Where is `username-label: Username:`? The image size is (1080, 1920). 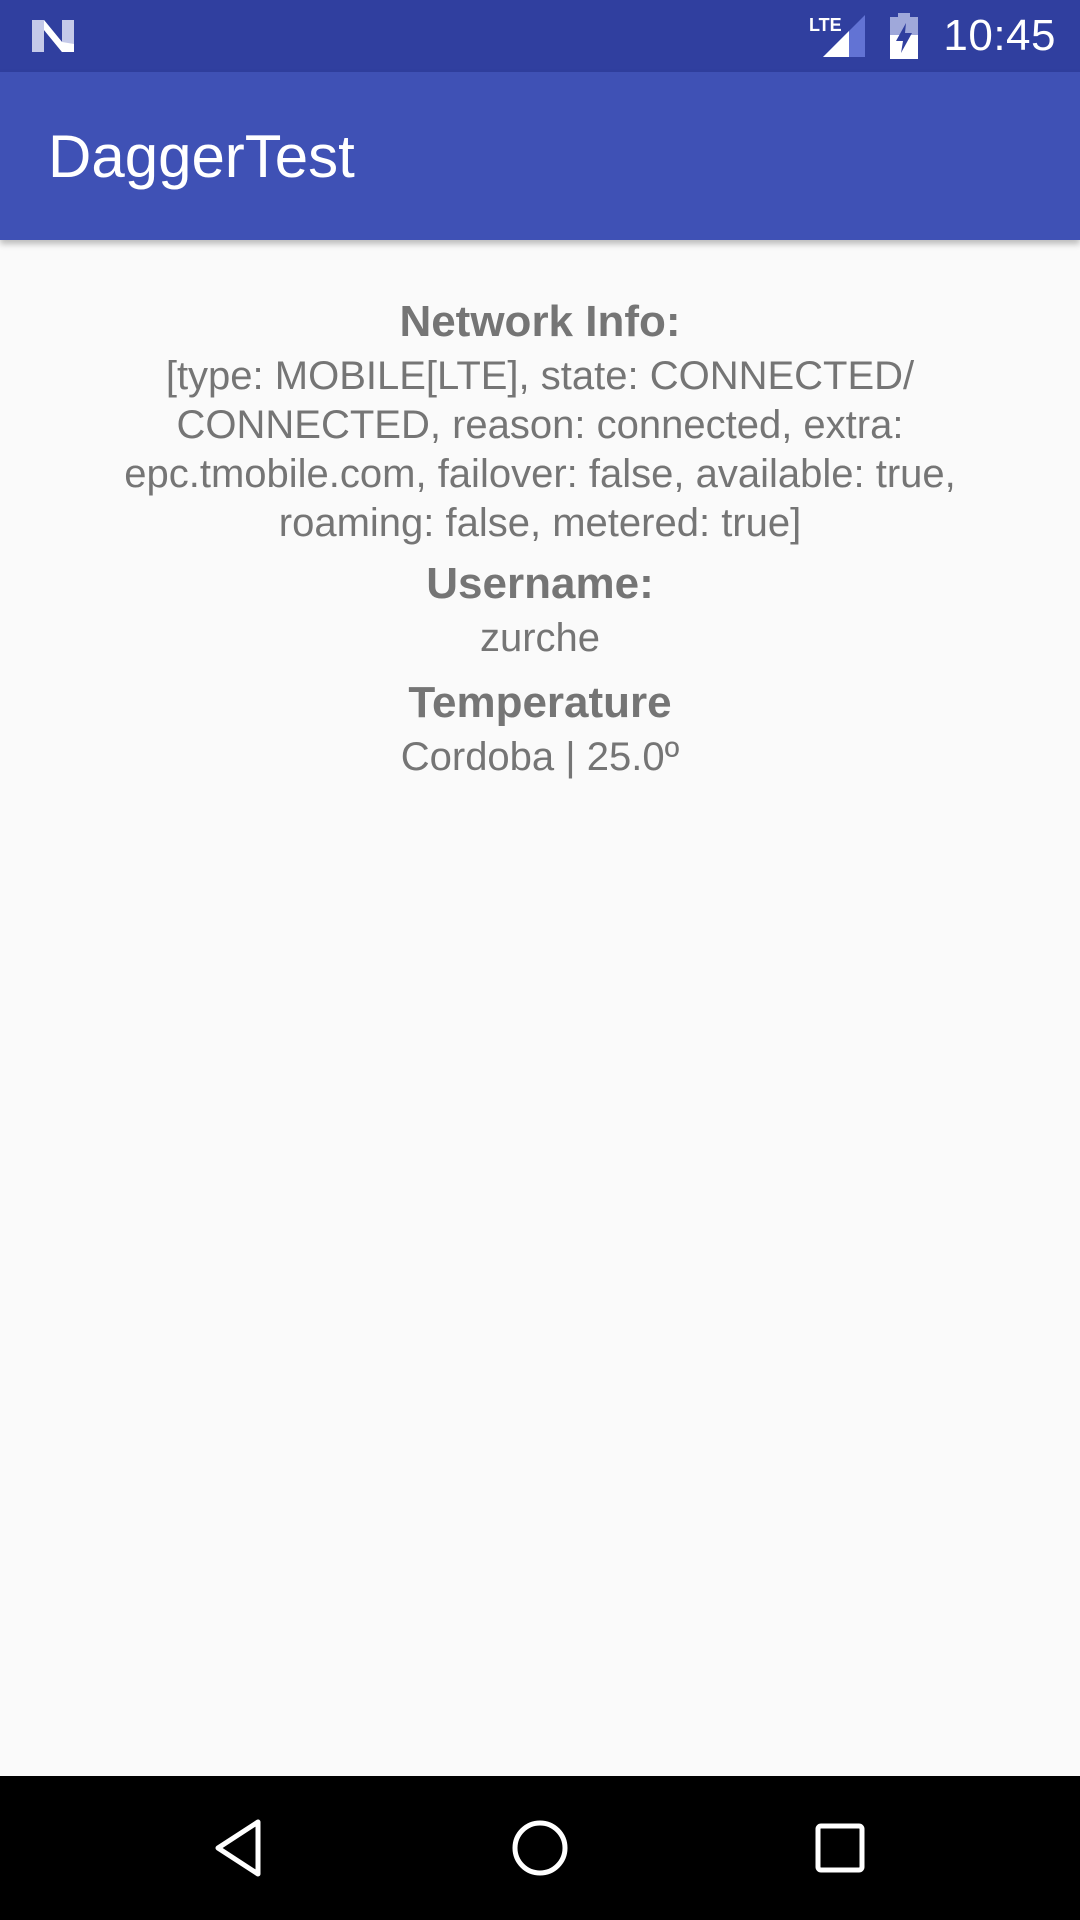 username-label: Username: is located at coordinates (540, 583).